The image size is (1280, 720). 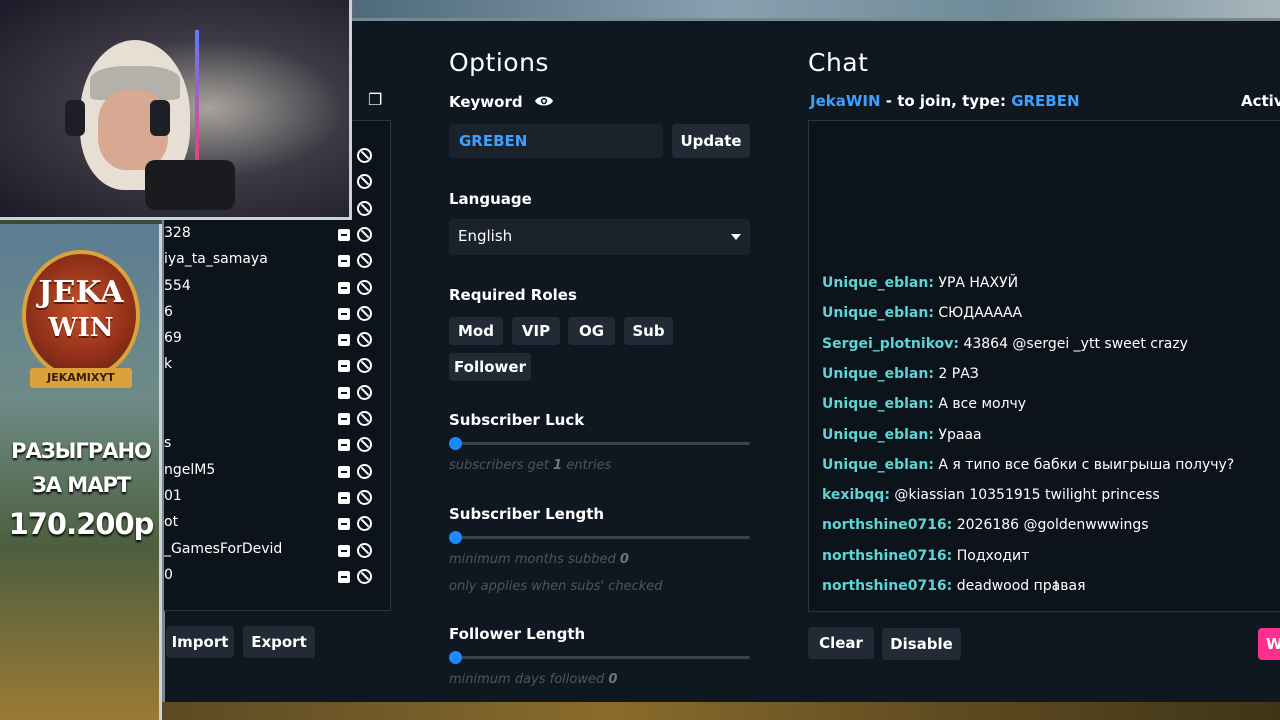 What do you see at coordinates (945, 101) in the screenshot?
I see `join-instructions: JekaWIN - to join, type: GREBEN` at bounding box center [945, 101].